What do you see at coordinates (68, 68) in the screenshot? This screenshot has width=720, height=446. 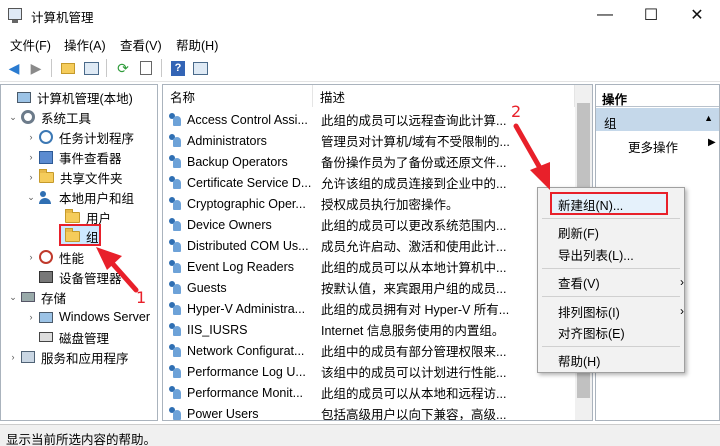 I see `up-folder-icon` at bounding box center [68, 68].